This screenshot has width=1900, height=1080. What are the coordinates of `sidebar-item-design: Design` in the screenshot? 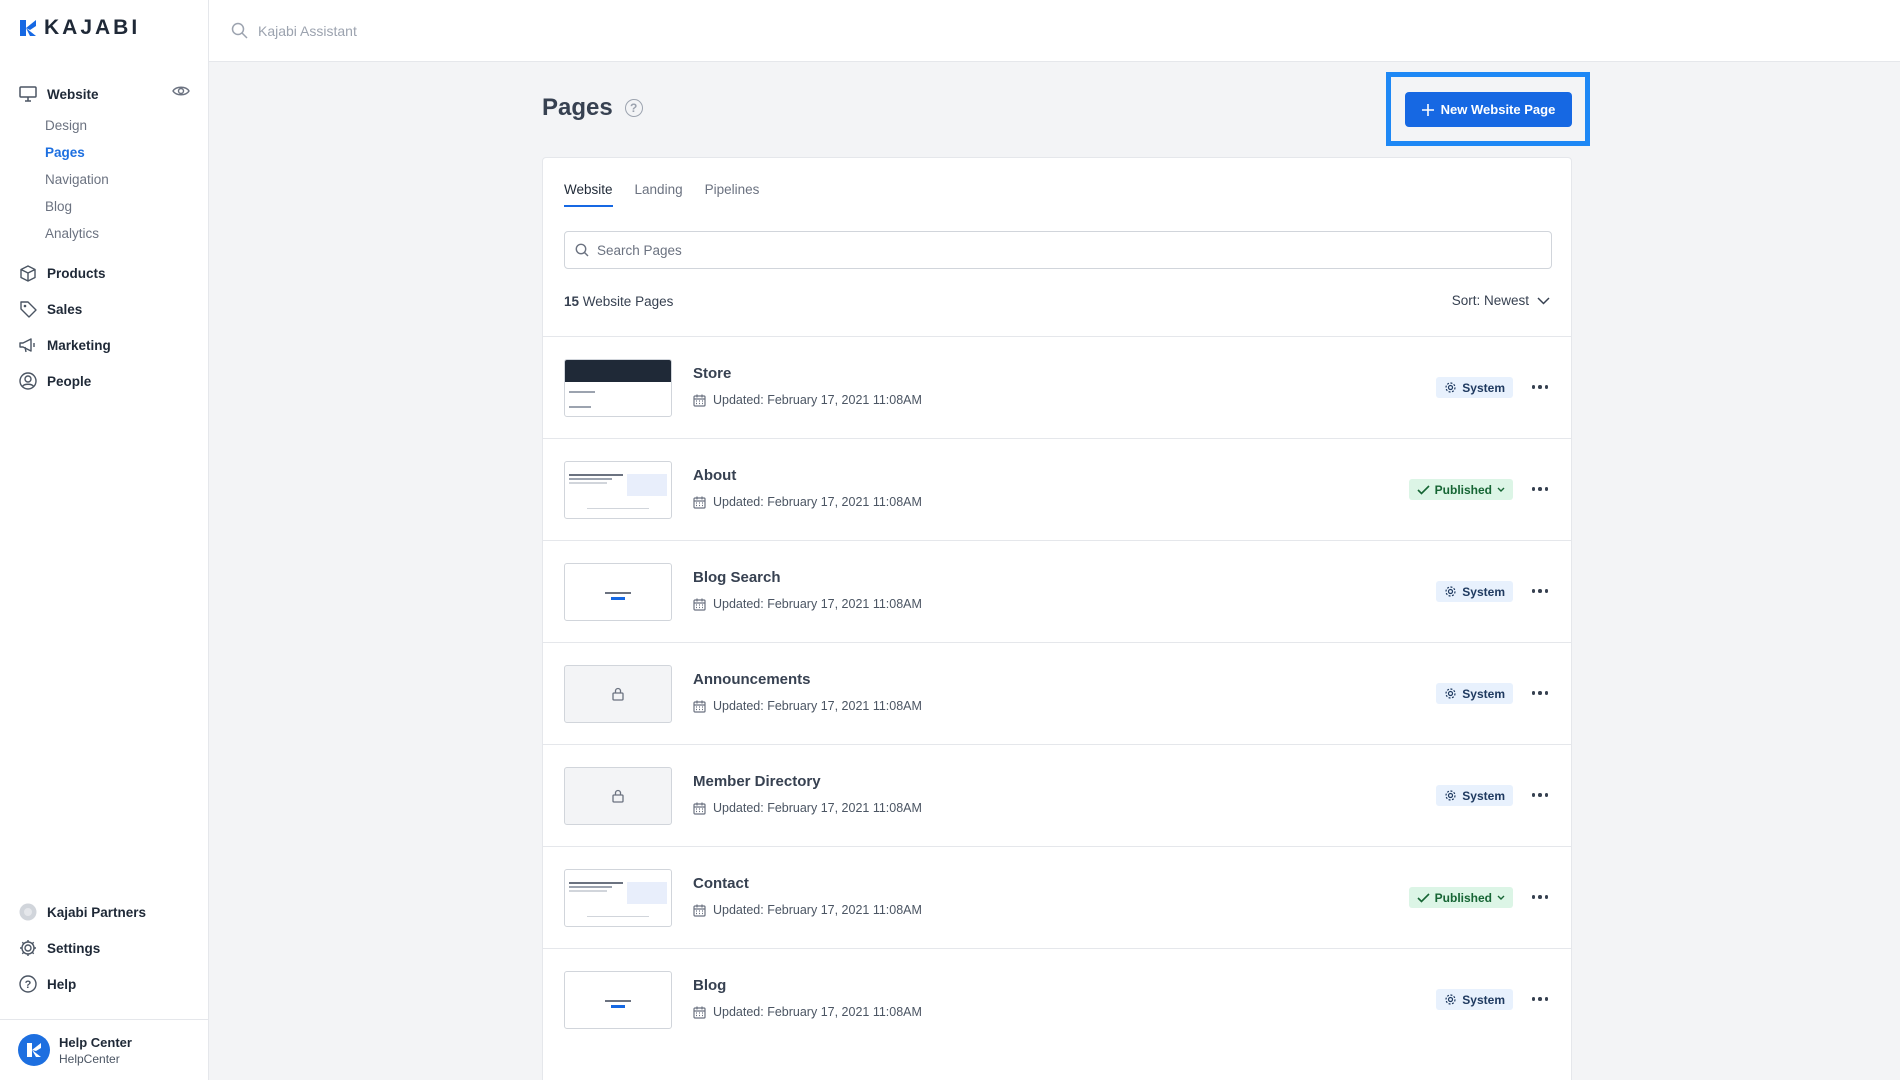 It's located at (117, 125).